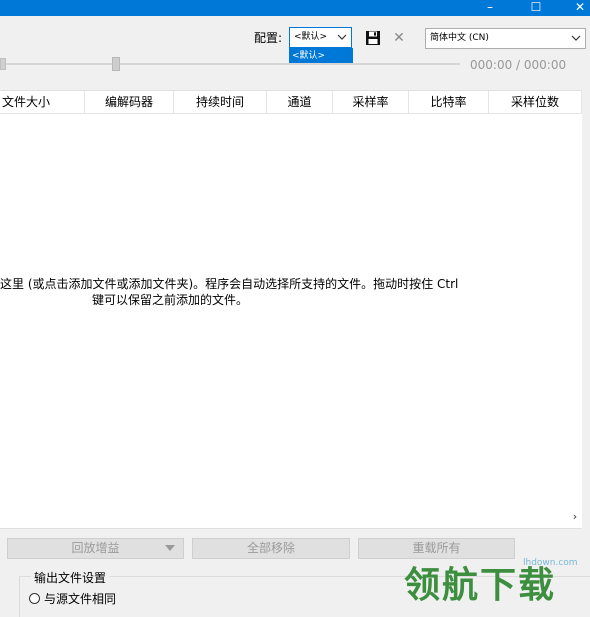 The width and height of the screenshot is (590, 617). Describe the element at coordinates (505, 38) in the screenshot. I see `language-select: 简体中文 (CN)` at that location.